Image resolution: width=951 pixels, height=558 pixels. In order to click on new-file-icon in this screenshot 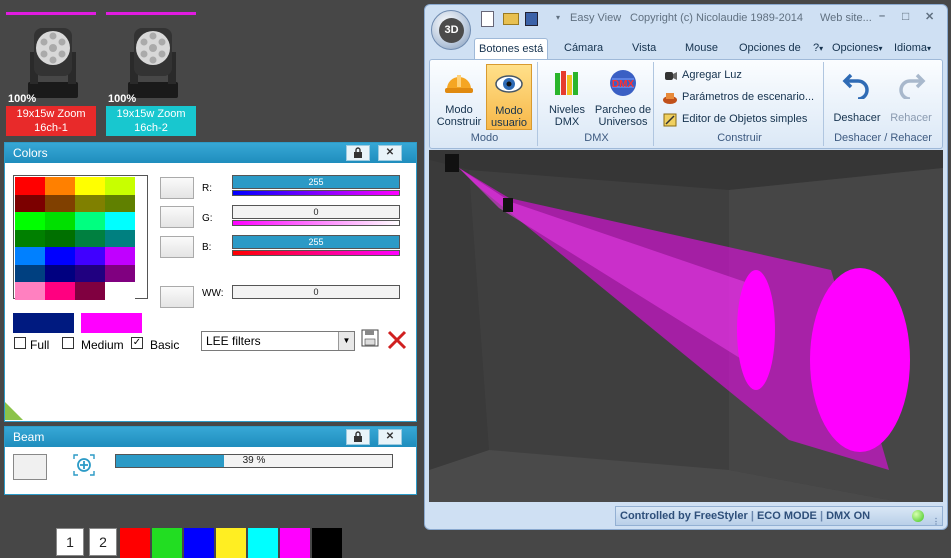, I will do `click(487, 19)`.